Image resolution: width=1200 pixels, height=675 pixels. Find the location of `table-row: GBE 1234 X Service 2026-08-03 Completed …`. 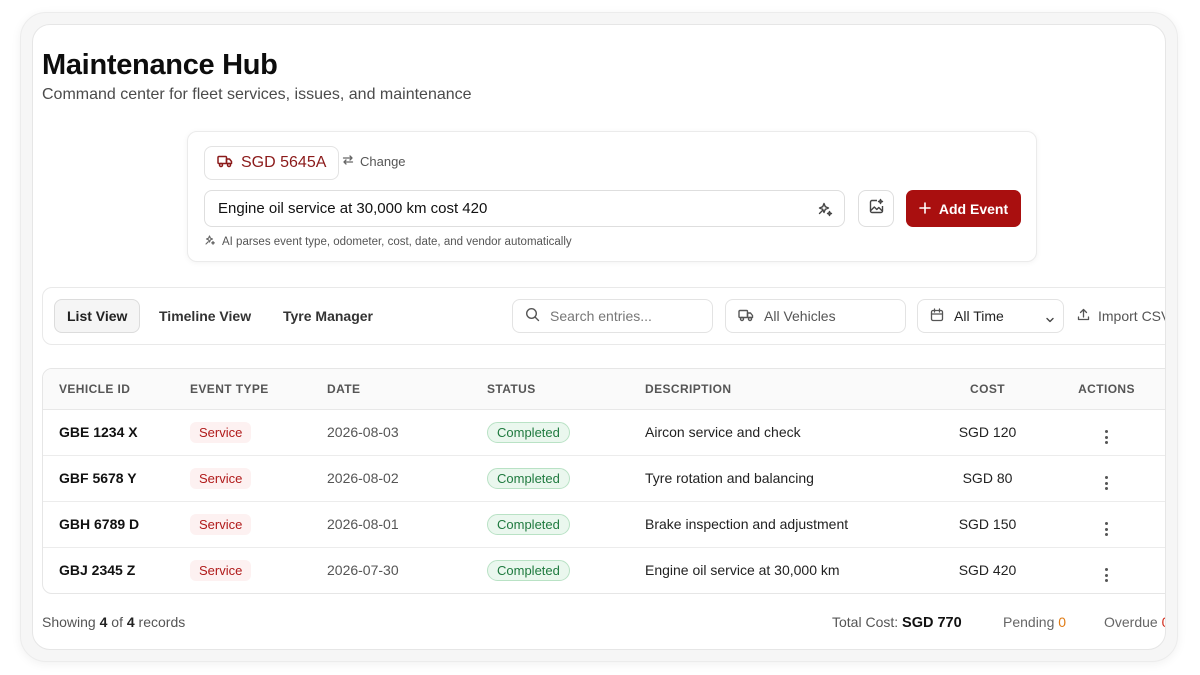

table-row: GBE 1234 X Service 2026-08-03 Completed … is located at coordinates (604, 432).